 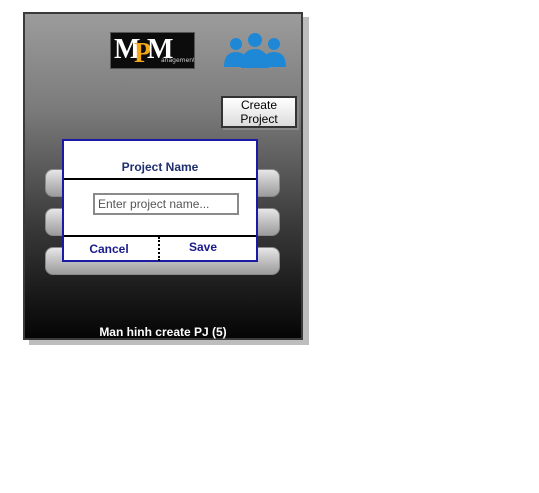 What do you see at coordinates (166, 204) in the screenshot?
I see `project-name-input` at bounding box center [166, 204].